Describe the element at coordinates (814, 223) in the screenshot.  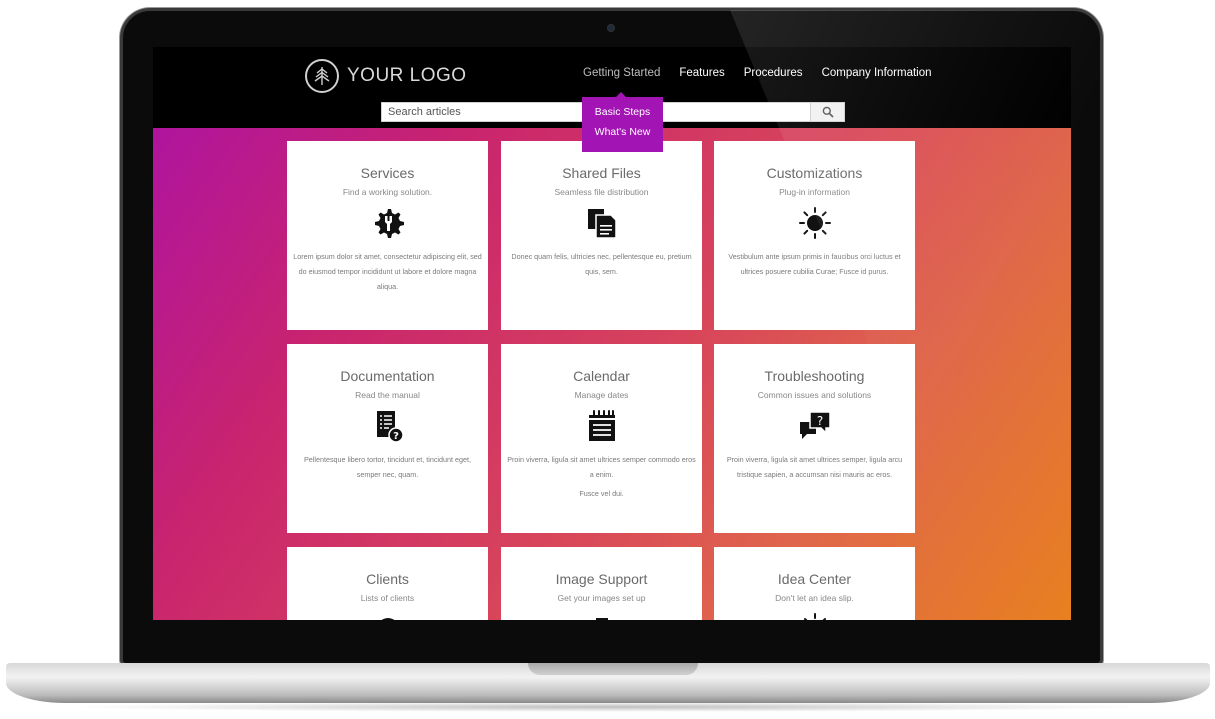
I see `sun-icon` at that location.